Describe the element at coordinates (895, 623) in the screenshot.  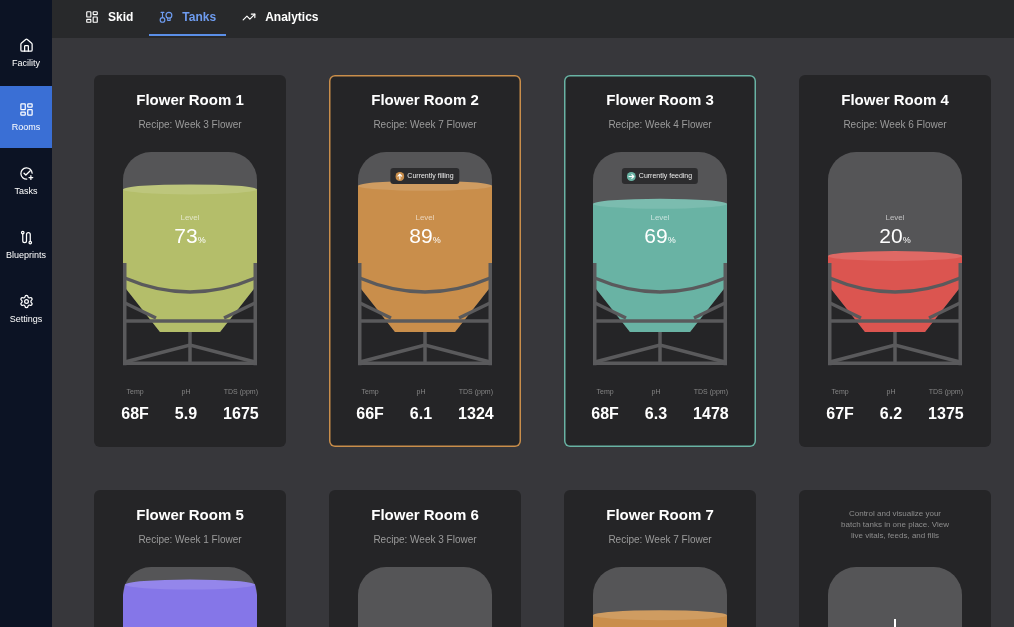
I see `line-icon` at that location.